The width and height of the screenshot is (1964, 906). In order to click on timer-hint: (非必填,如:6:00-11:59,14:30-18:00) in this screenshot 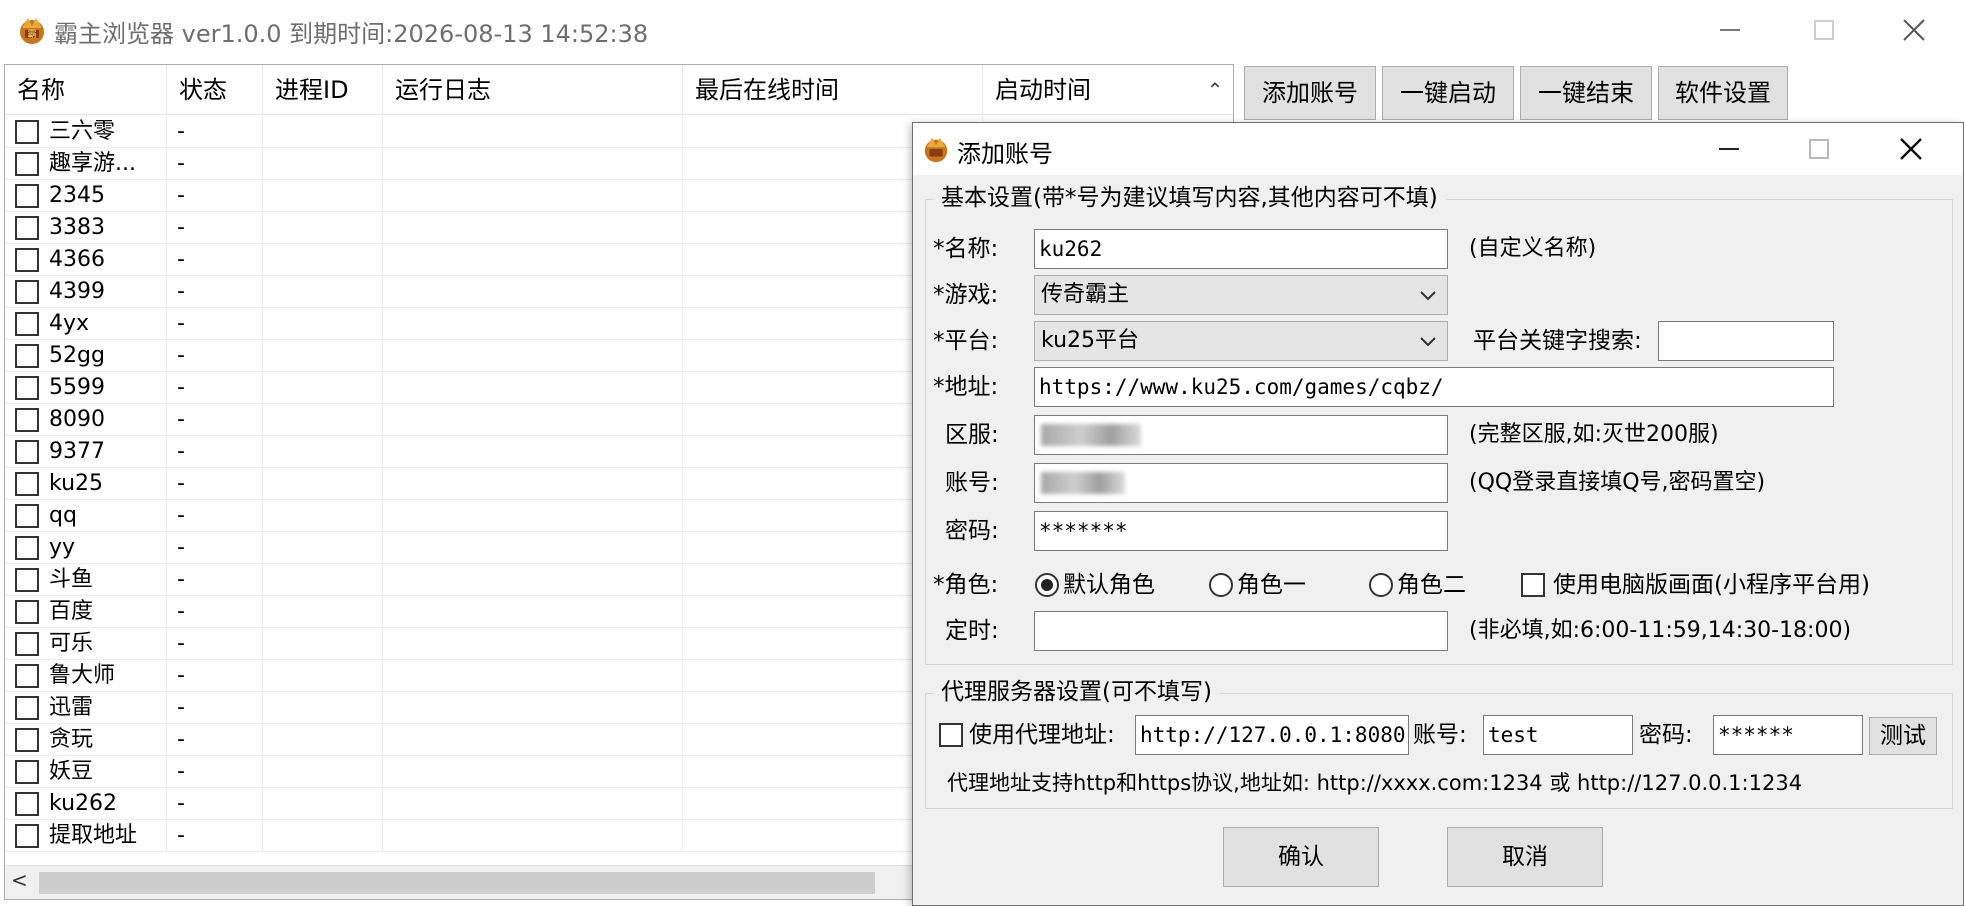, I will do `click(1660, 630)`.